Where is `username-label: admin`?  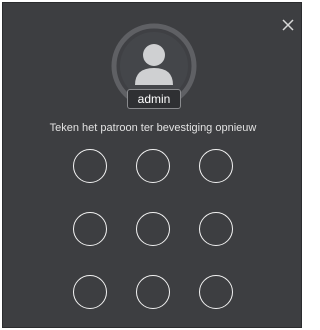 username-label: admin is located at coordinates (154, 99).